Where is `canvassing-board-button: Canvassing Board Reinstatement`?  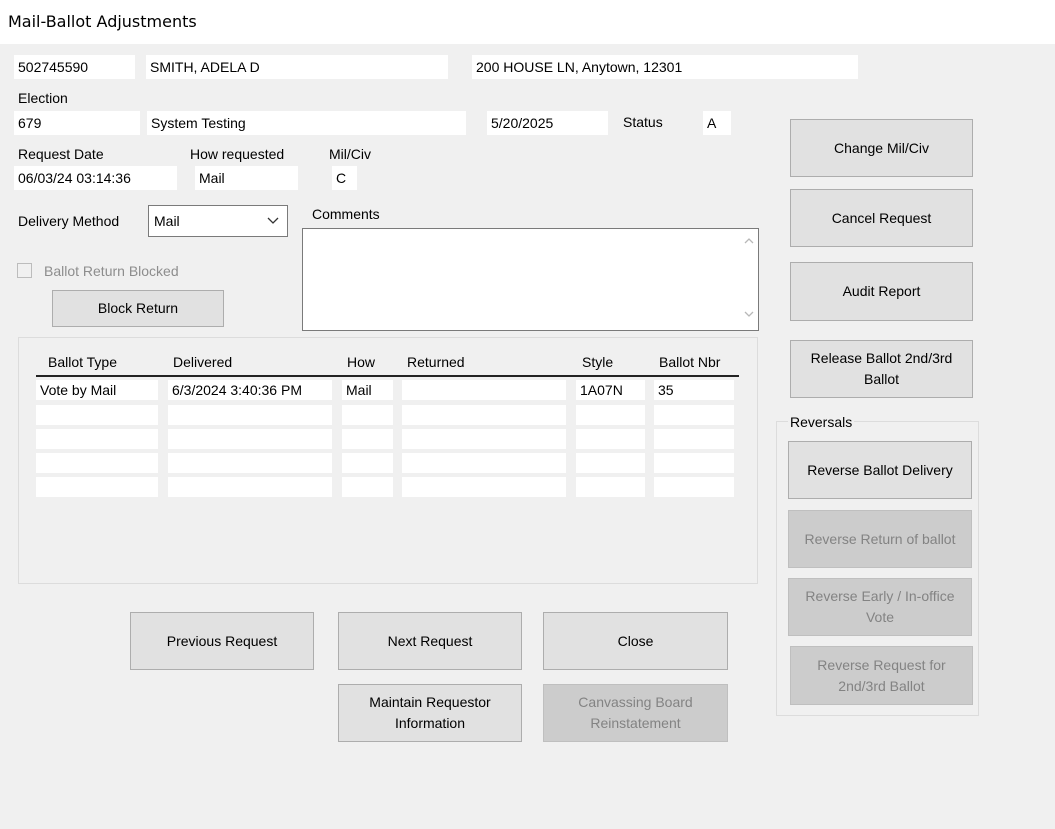 canvassing-board-button: Canvassing Board Reinstatement is located at coordinates (635, 713).